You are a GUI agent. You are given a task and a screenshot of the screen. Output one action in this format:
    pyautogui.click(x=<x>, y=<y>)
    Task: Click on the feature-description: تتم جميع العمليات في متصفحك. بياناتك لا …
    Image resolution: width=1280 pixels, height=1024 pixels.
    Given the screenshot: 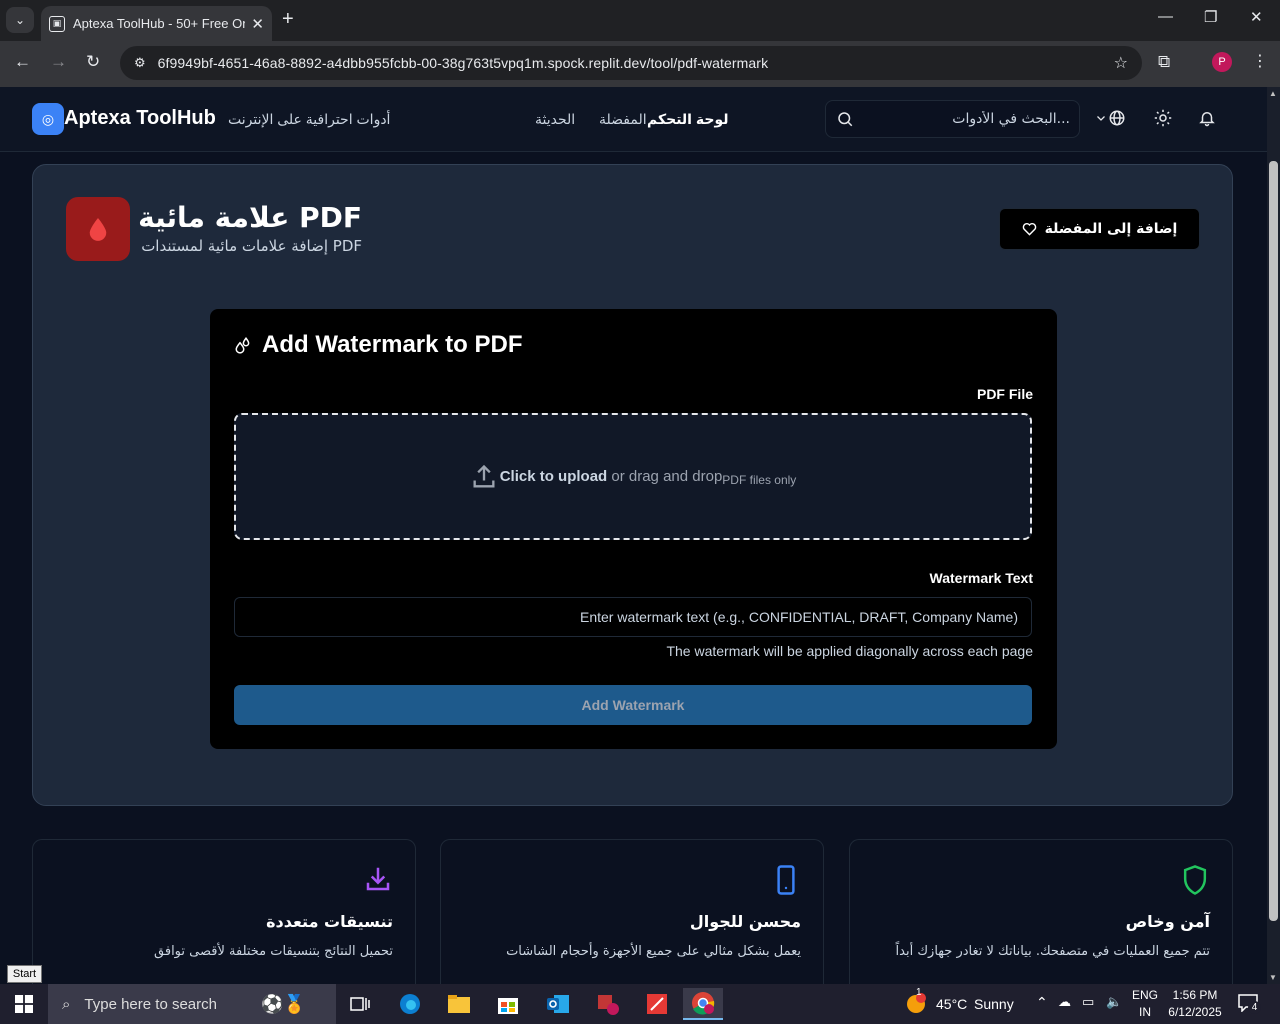 What is the action you would take?
    pyautogui.click(x=1052, y=951)
    